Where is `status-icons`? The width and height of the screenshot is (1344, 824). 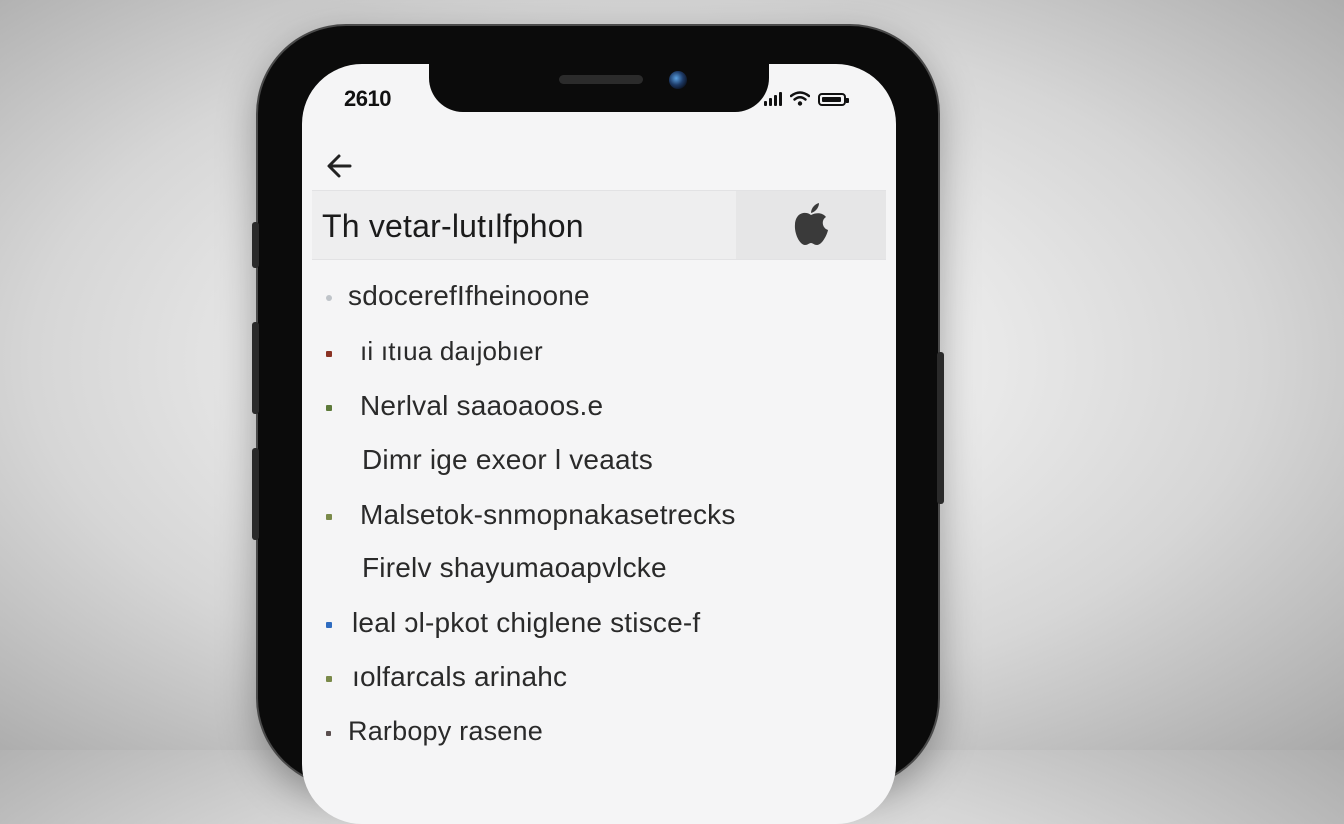
status-icons is located at coordinates (806, 98).